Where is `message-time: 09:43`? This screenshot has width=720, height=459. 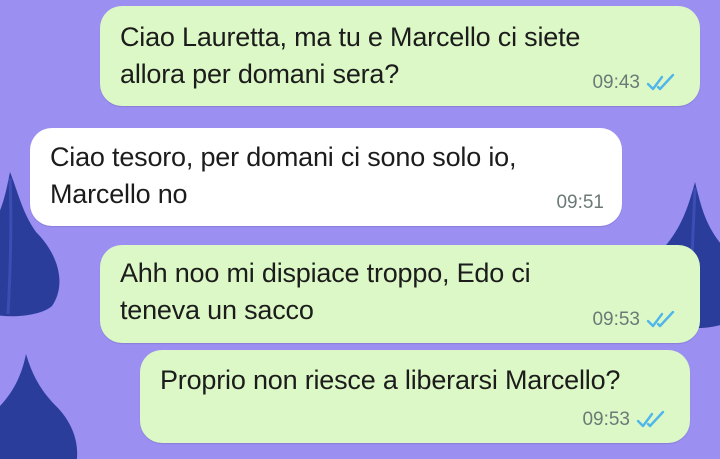
message-time: 09:43 is located at coordinates (616, 82).